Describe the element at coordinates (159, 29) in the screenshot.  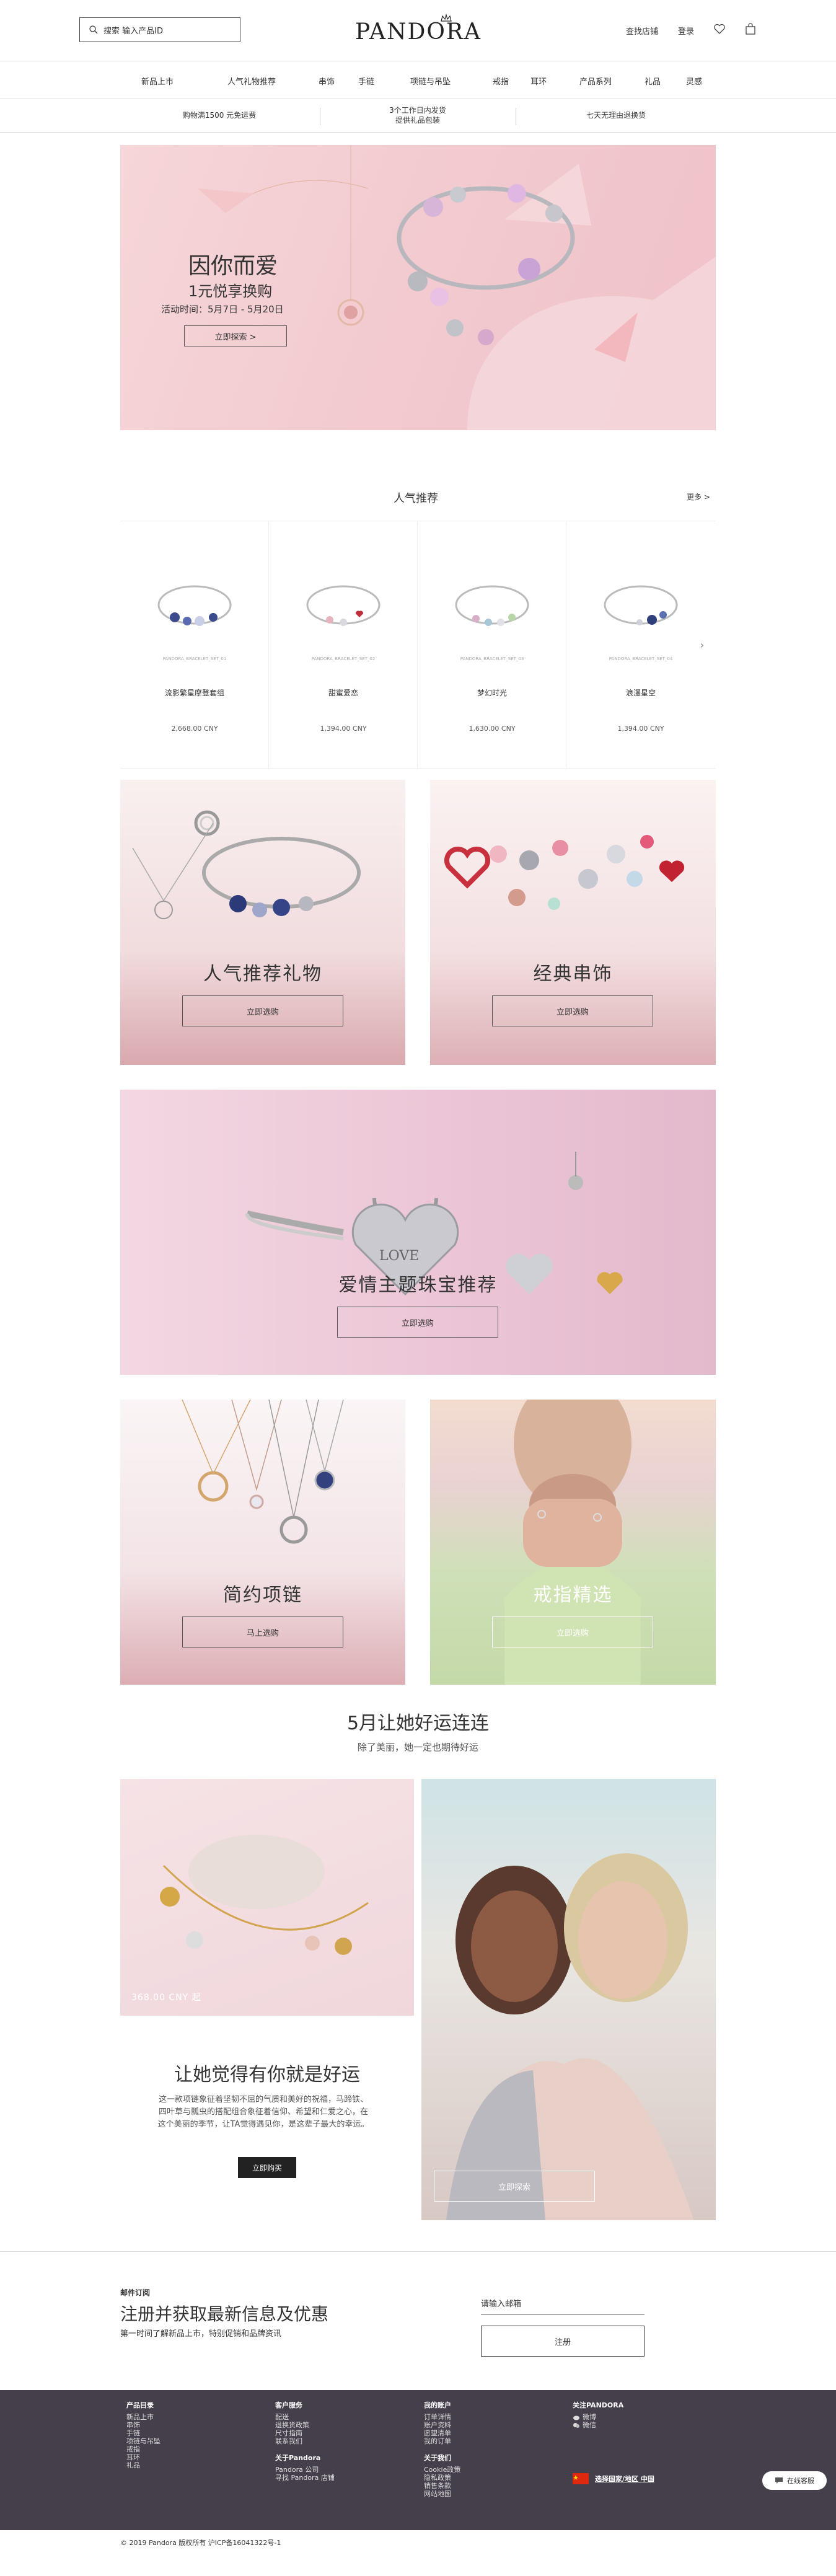
I see `search-input: 搜索 输入产品ID` at that location.